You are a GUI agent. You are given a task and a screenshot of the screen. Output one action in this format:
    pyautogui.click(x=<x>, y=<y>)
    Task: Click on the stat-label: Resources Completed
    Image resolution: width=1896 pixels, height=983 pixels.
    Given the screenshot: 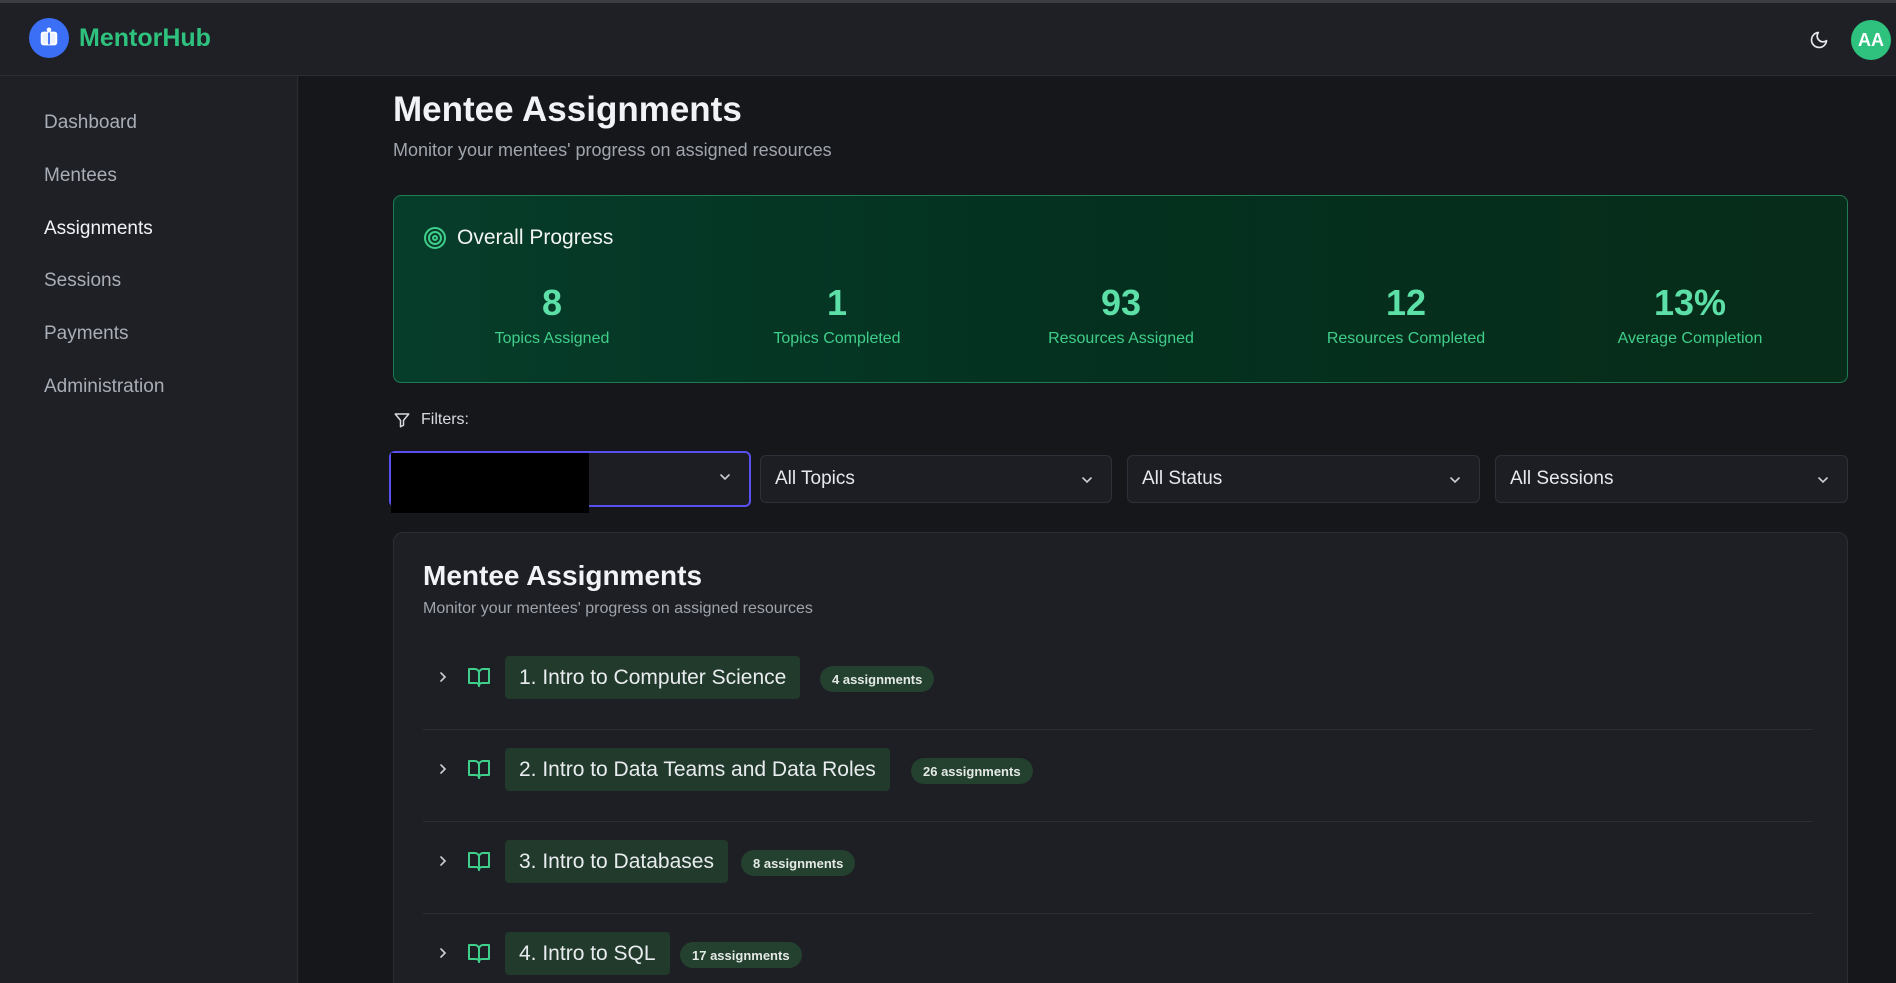 What is the action you would take?
    pyautogui.click(x=1406, y=338)
    